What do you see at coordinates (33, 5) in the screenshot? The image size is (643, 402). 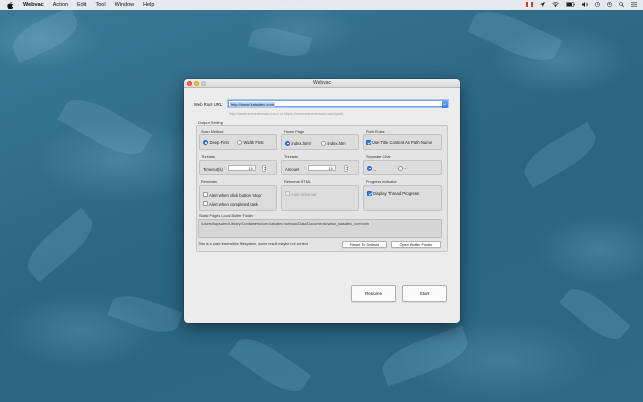 I see `menu-app-name: Webvac` at bounding box center [33, 5].